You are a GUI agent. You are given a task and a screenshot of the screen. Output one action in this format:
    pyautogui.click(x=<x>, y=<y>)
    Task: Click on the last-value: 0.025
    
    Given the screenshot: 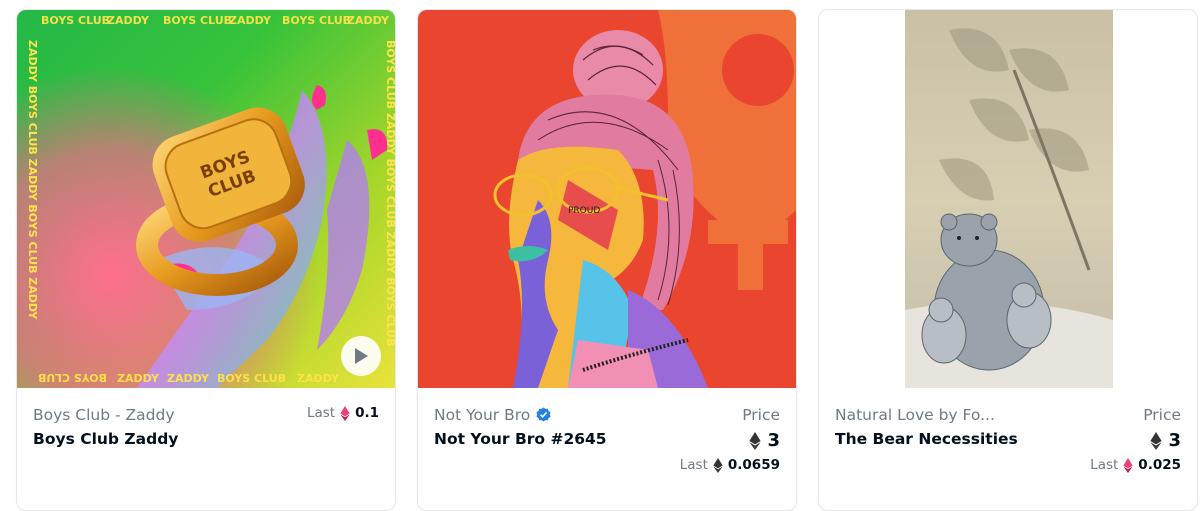 What is the action you would take?
    pyautogui.click(x=1159, y=465)
    